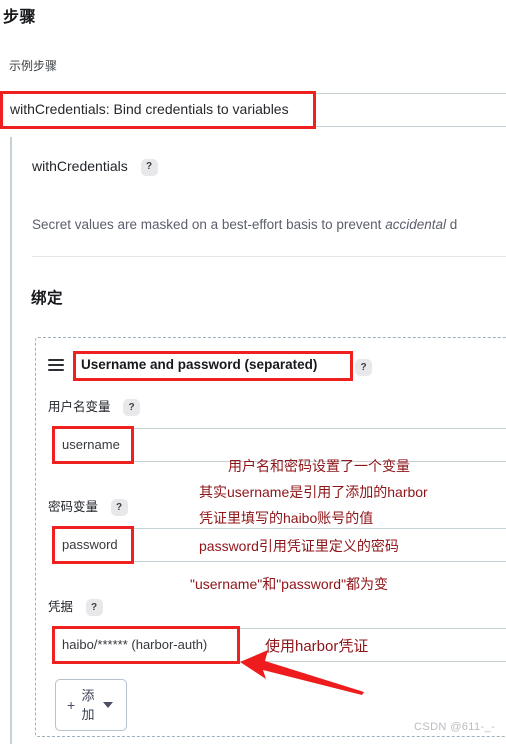 This screenshot has height=744, width=506. I want to click on annotation-note: 其实username是引用了添加的harbor, so click(313, 492).